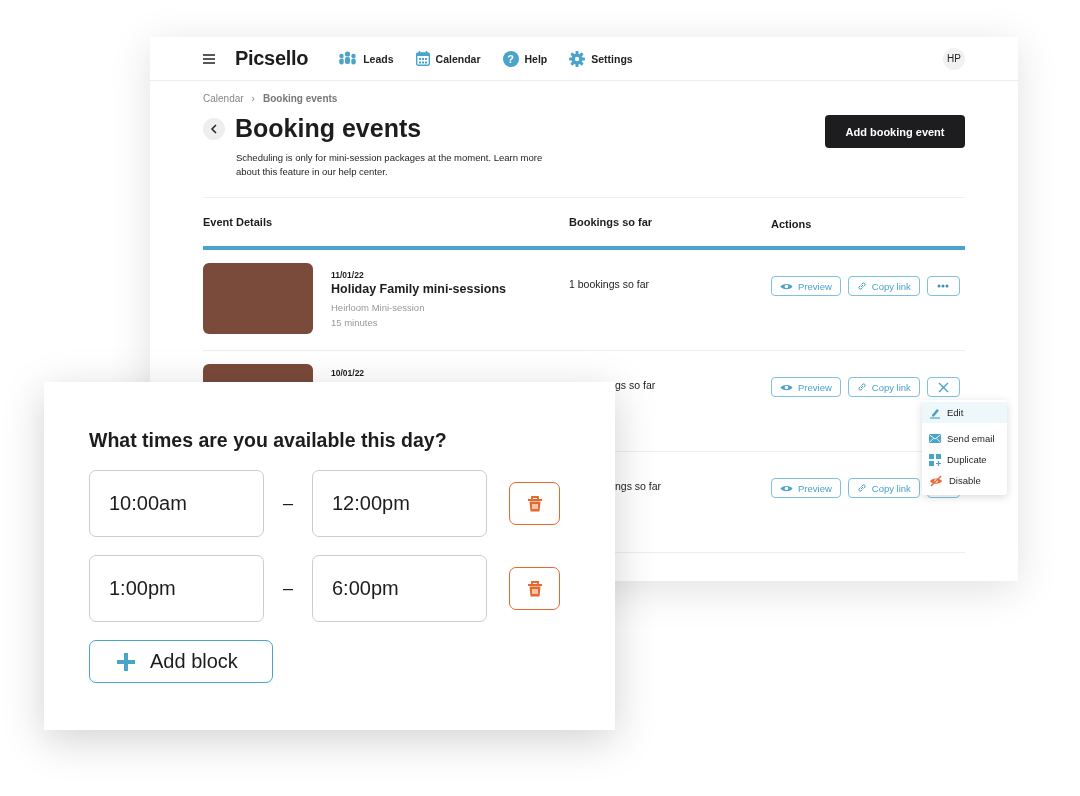  I want to click on nav-link: ? Help, so click(525, 58).